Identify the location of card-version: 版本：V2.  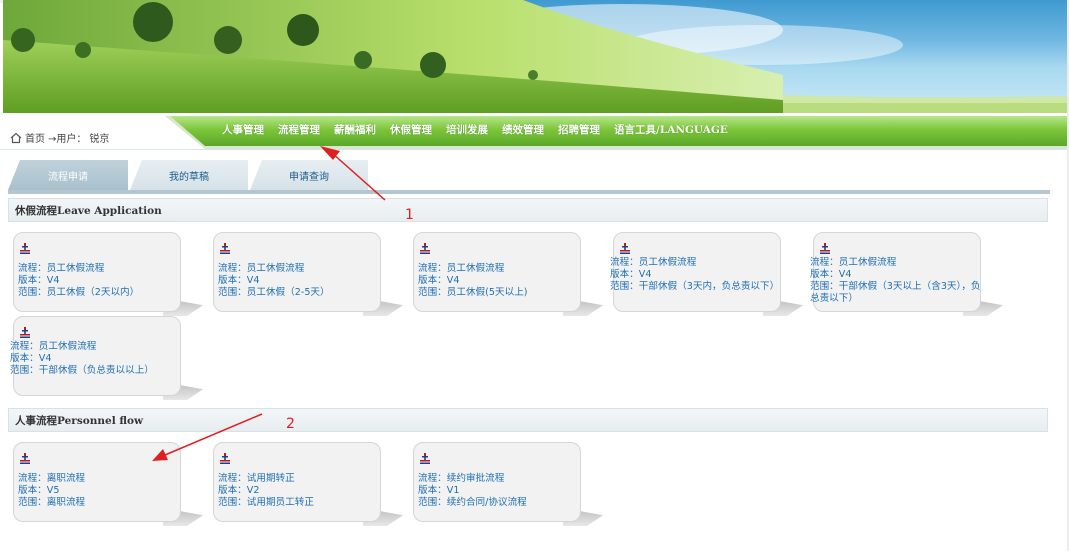
(239, 490).